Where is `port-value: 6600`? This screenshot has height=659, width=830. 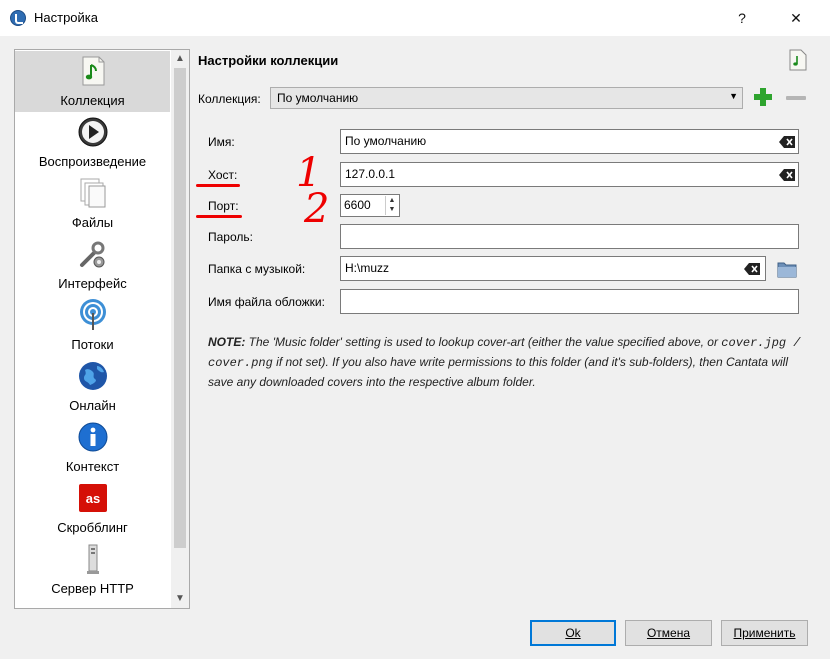 port-value: 6600 is located at coordinates (357, 205).